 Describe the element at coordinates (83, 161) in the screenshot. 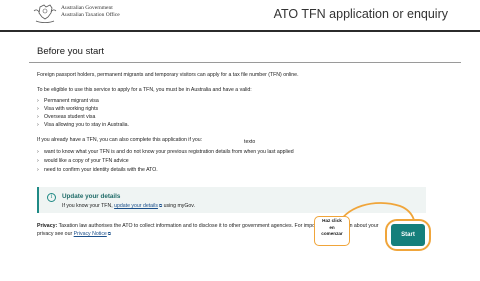

I see `list-item: › would like a copy of your TFN advice` at that location.